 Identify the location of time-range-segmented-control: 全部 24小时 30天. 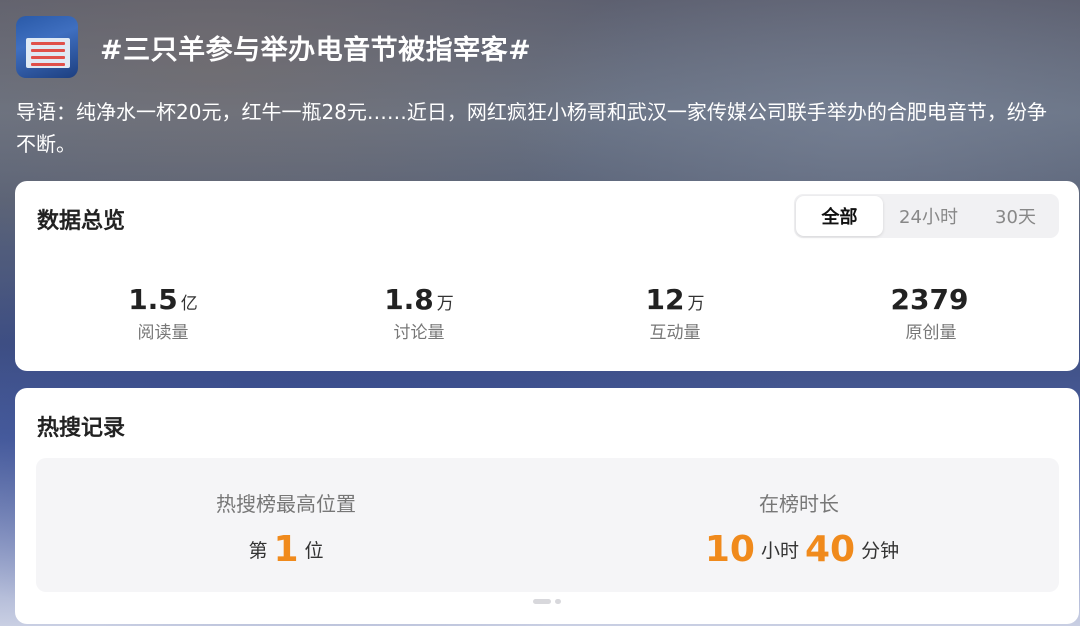
(926, 216).